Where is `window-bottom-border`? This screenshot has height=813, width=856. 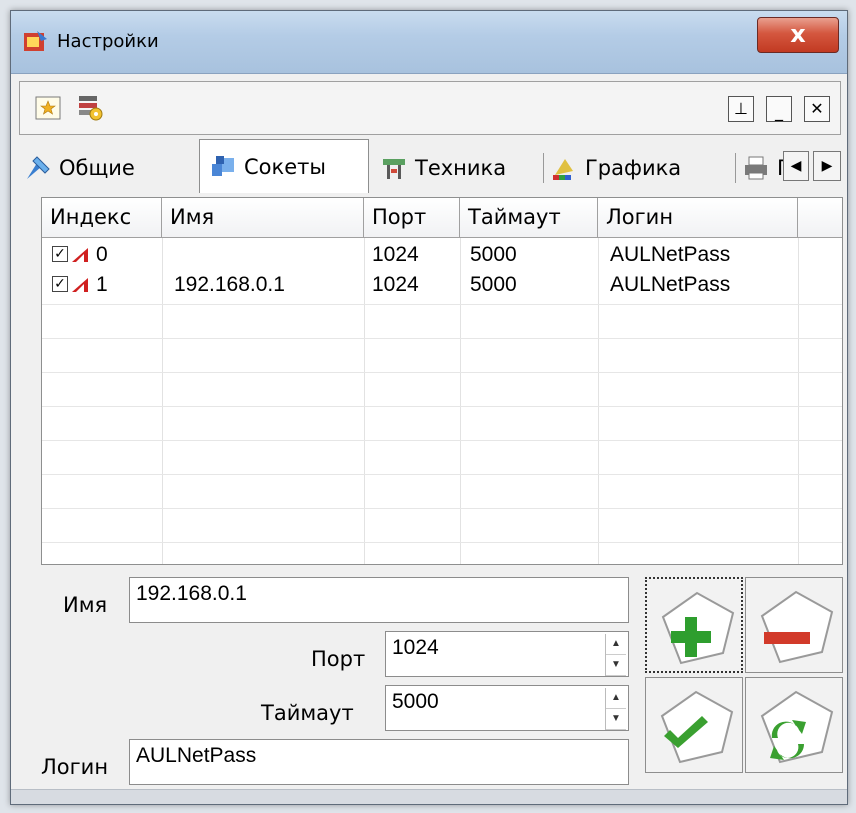
window-bottom-border is located at coordinates (429, 796).